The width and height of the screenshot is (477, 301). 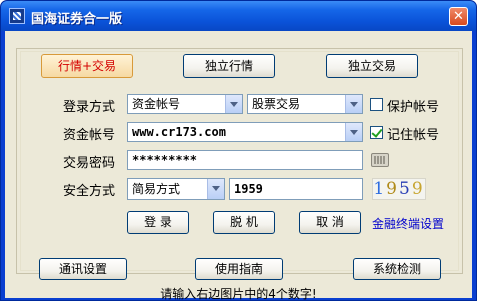 What do you see at coordinates (245, 160) in the screenshot?
I see `password-field: *********` at bounding box center [245, 160].